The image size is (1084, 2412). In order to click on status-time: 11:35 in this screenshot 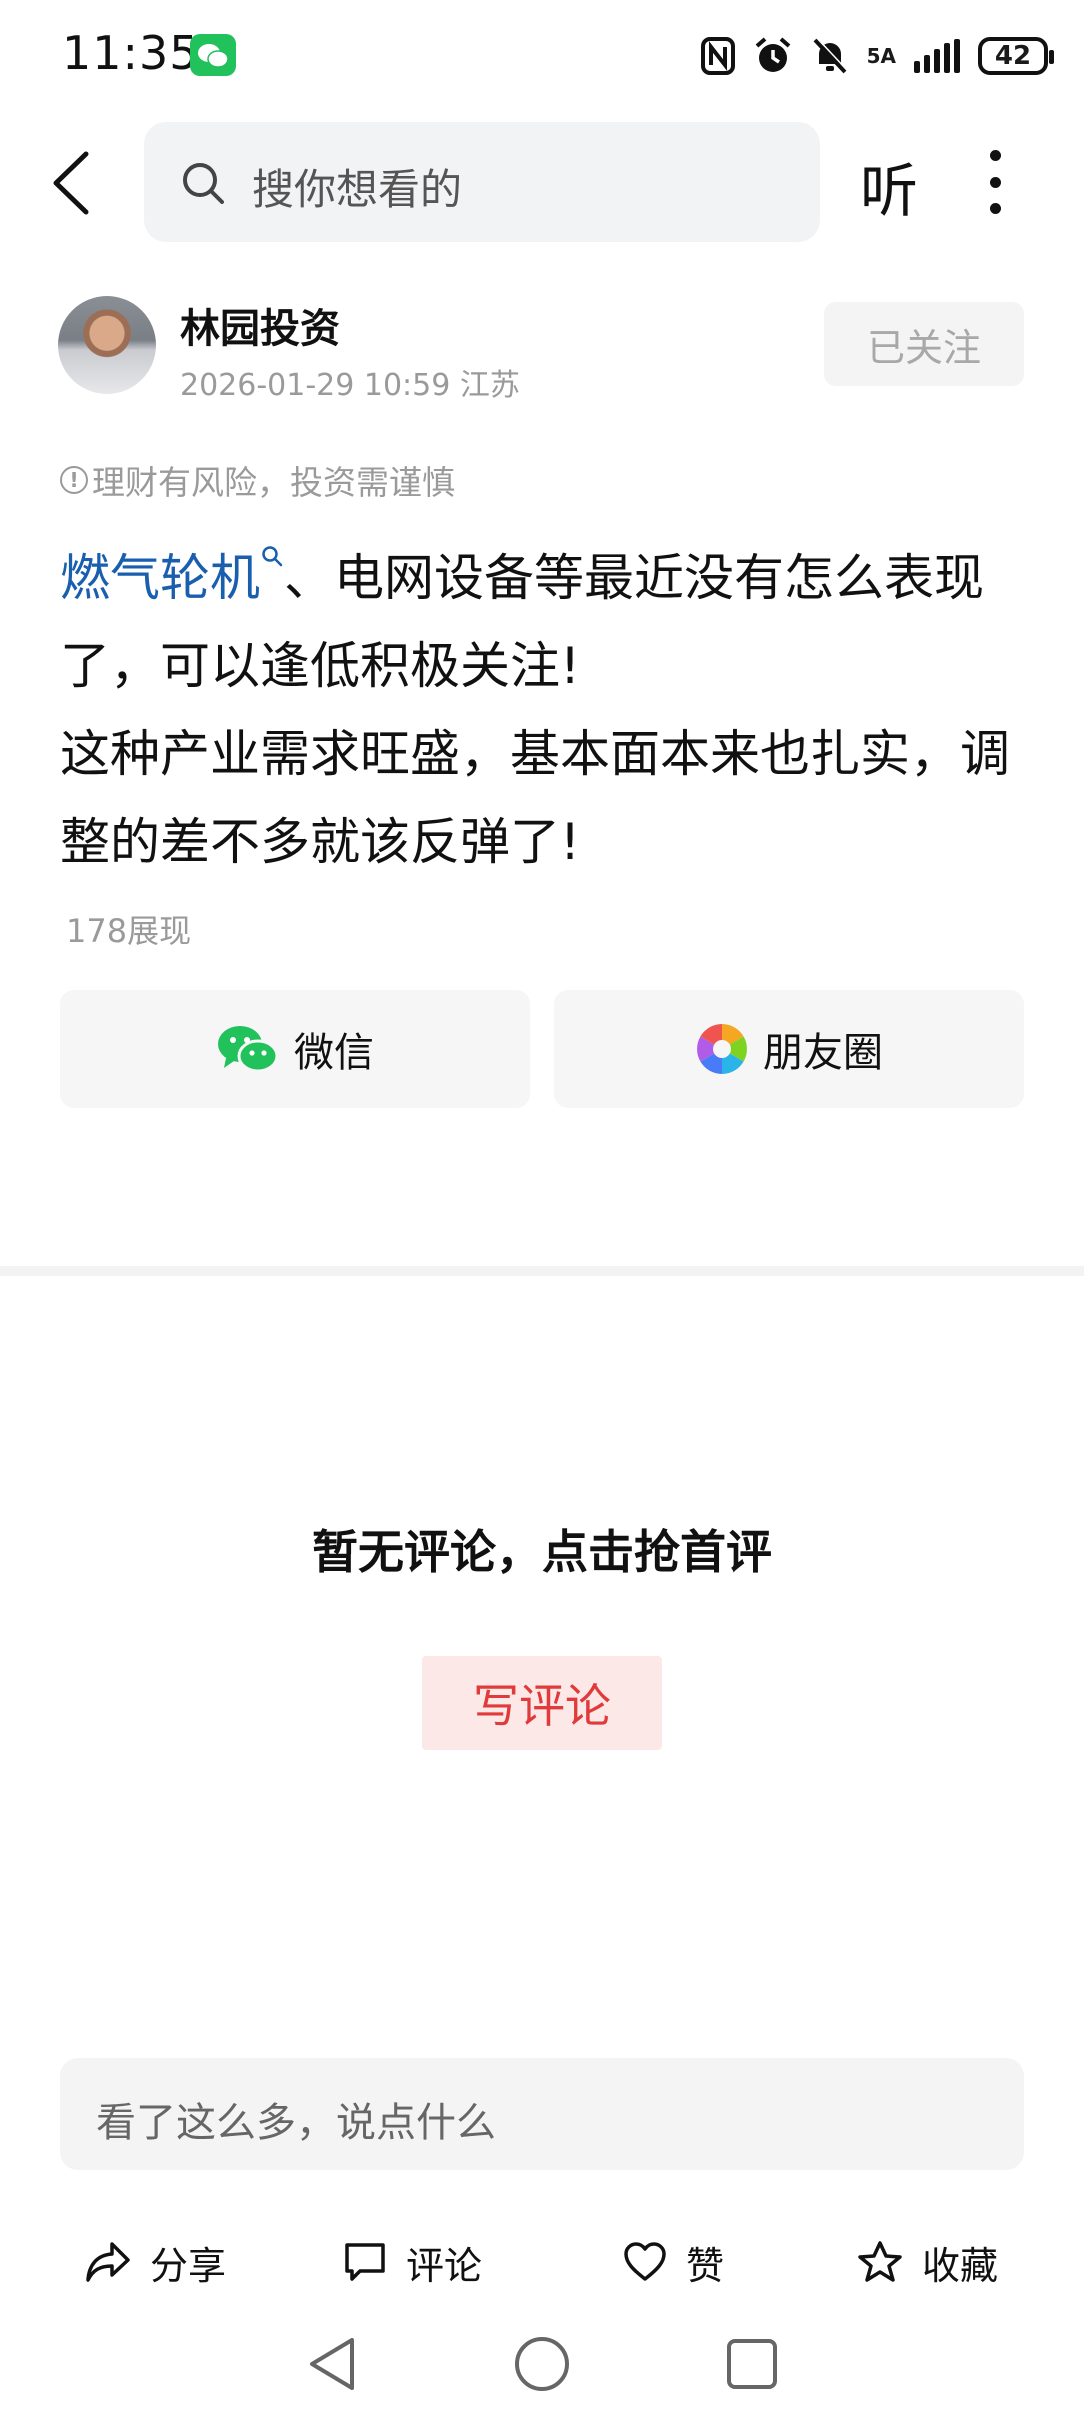, I will do `click(131, 53)`.